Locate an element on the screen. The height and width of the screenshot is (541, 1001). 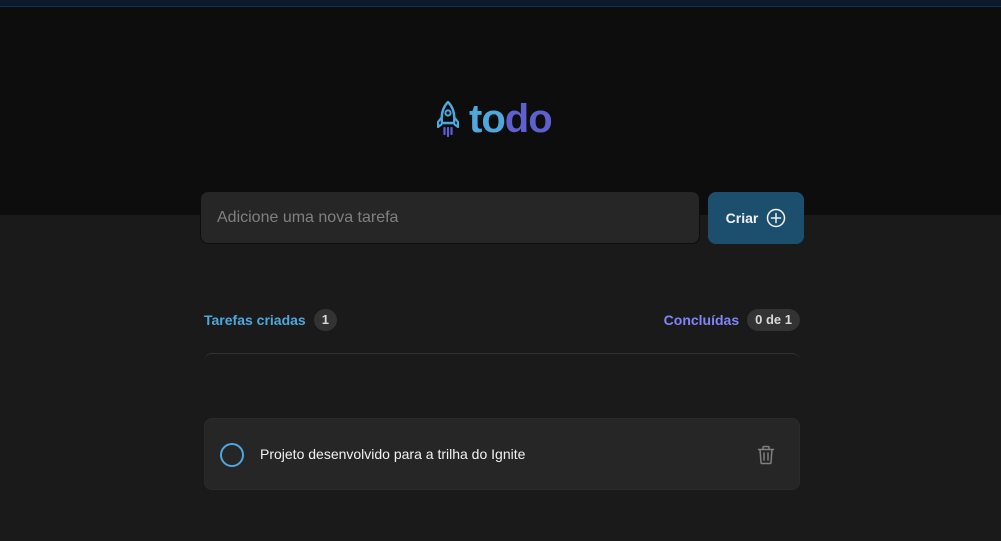
created-counter: Tarefas criadas 1 is located at coordinates (270, 320).